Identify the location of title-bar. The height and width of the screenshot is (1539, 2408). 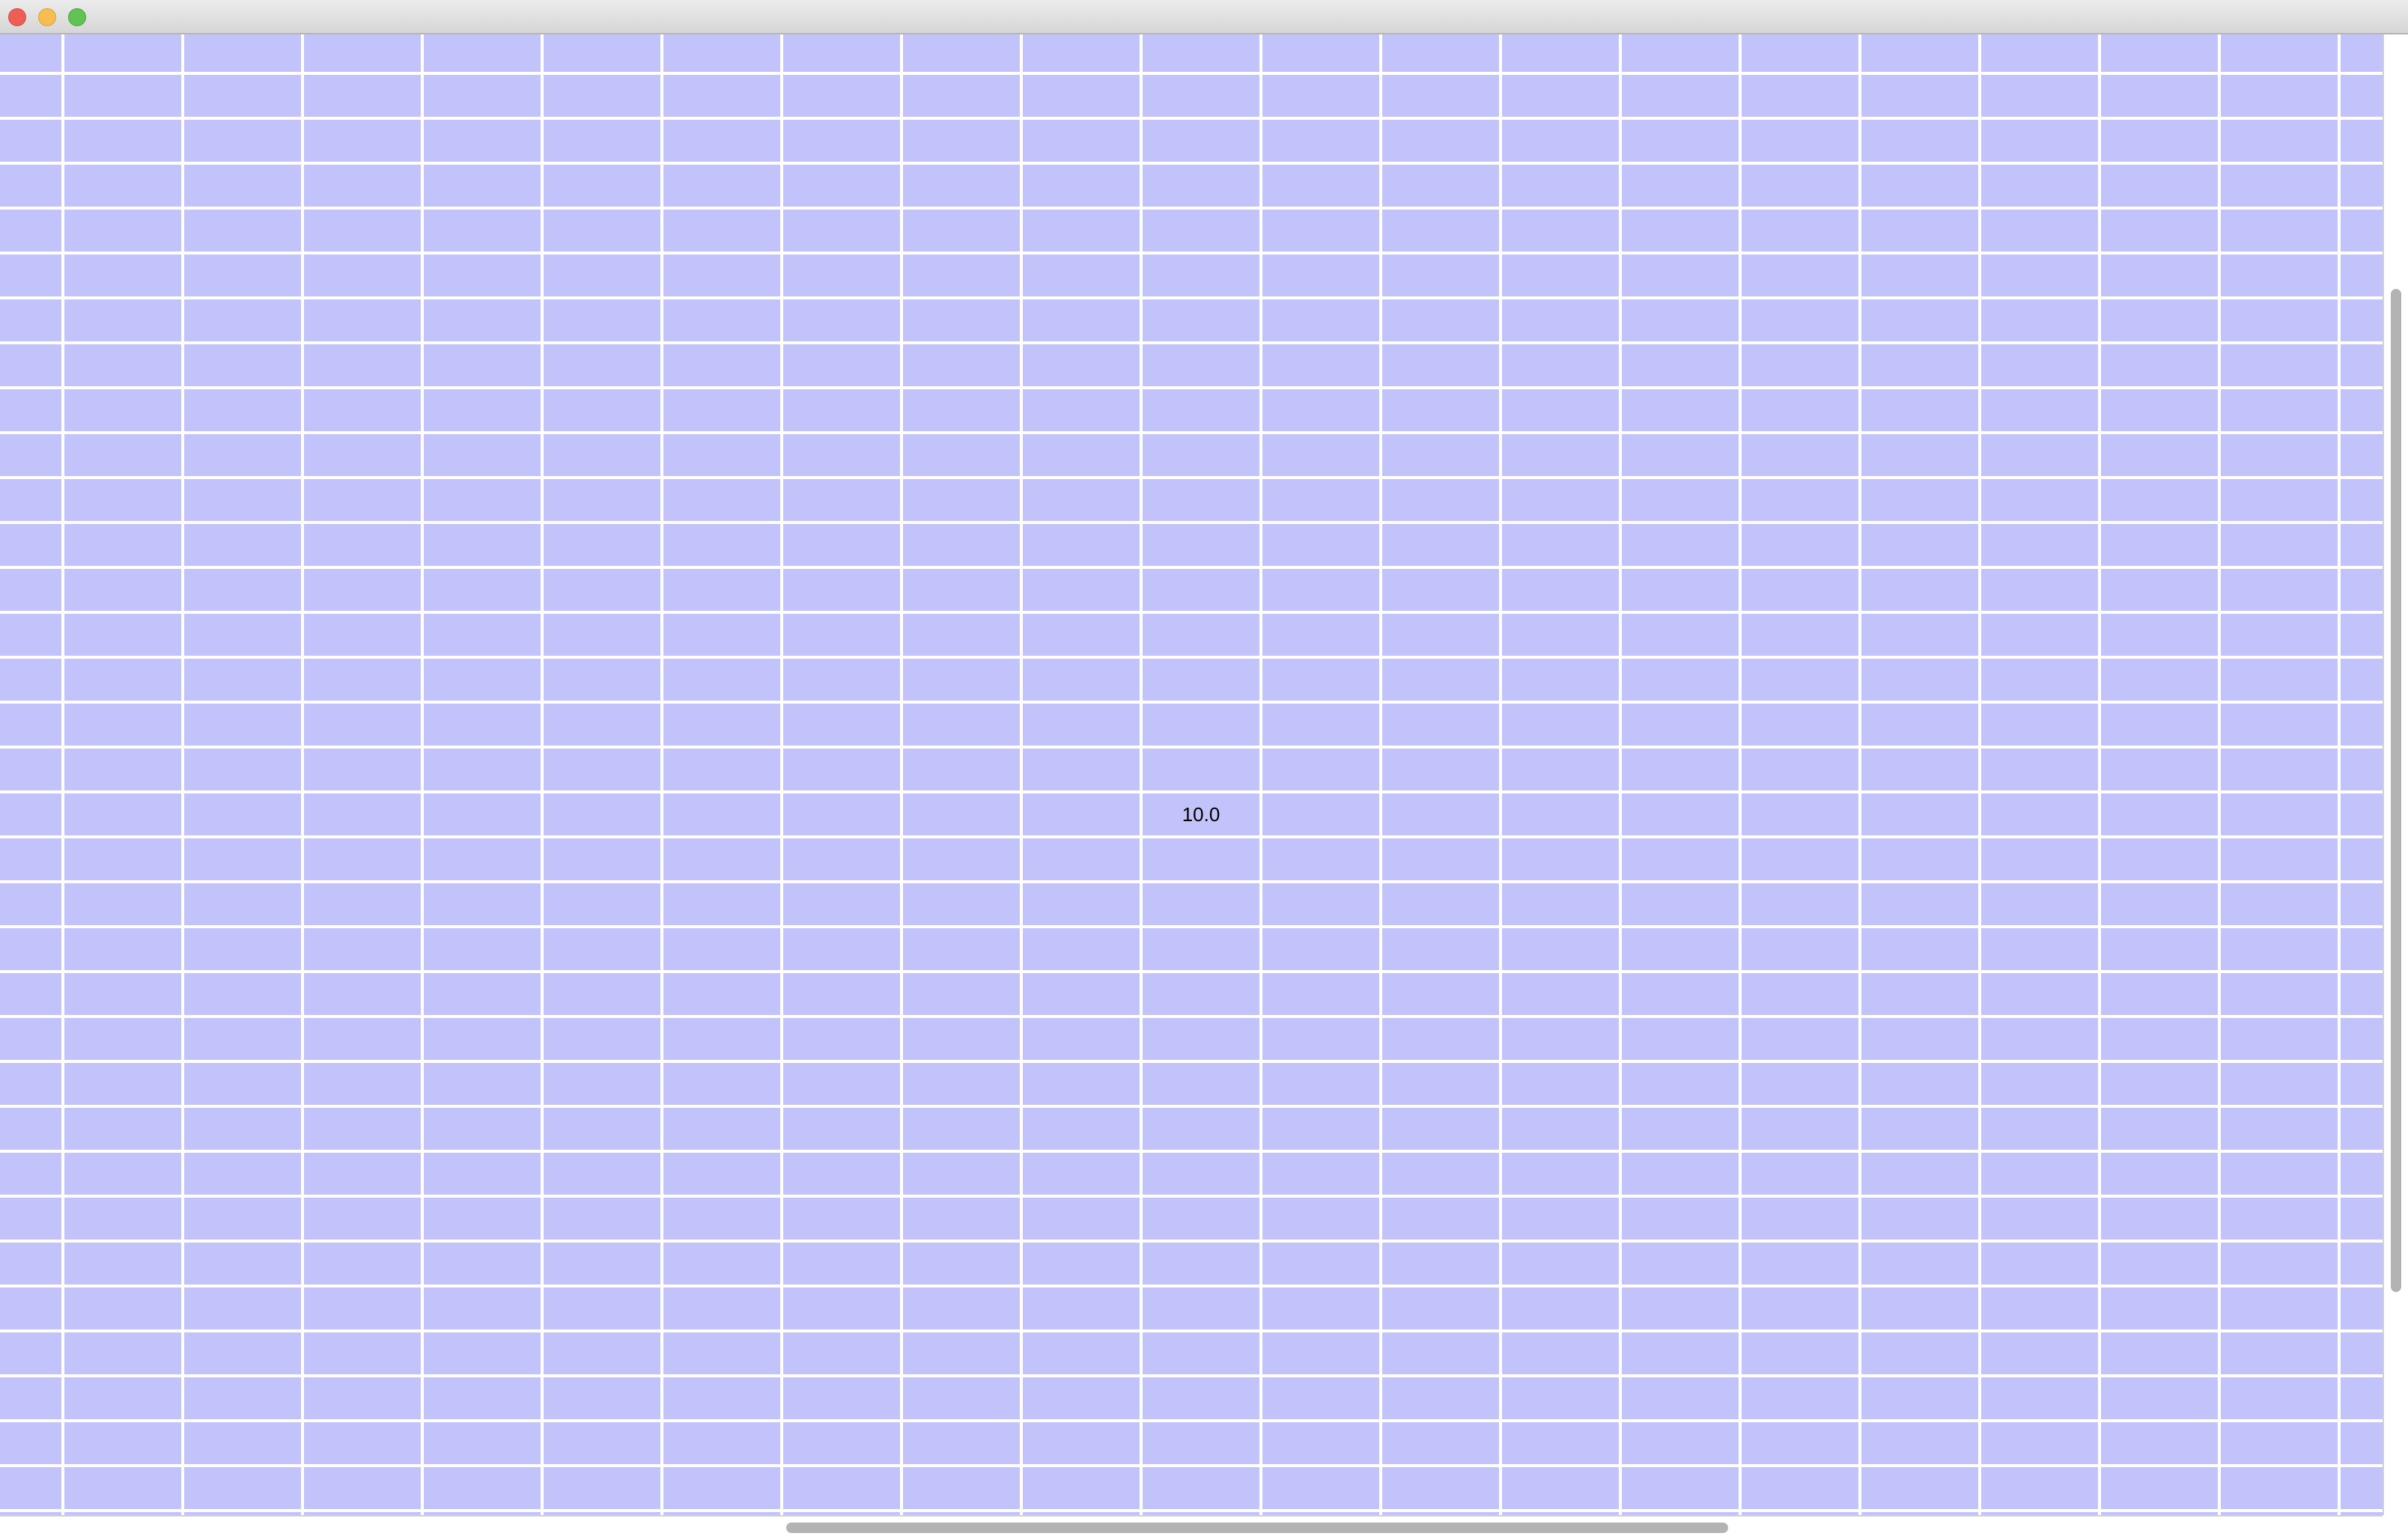
(1204, 17).